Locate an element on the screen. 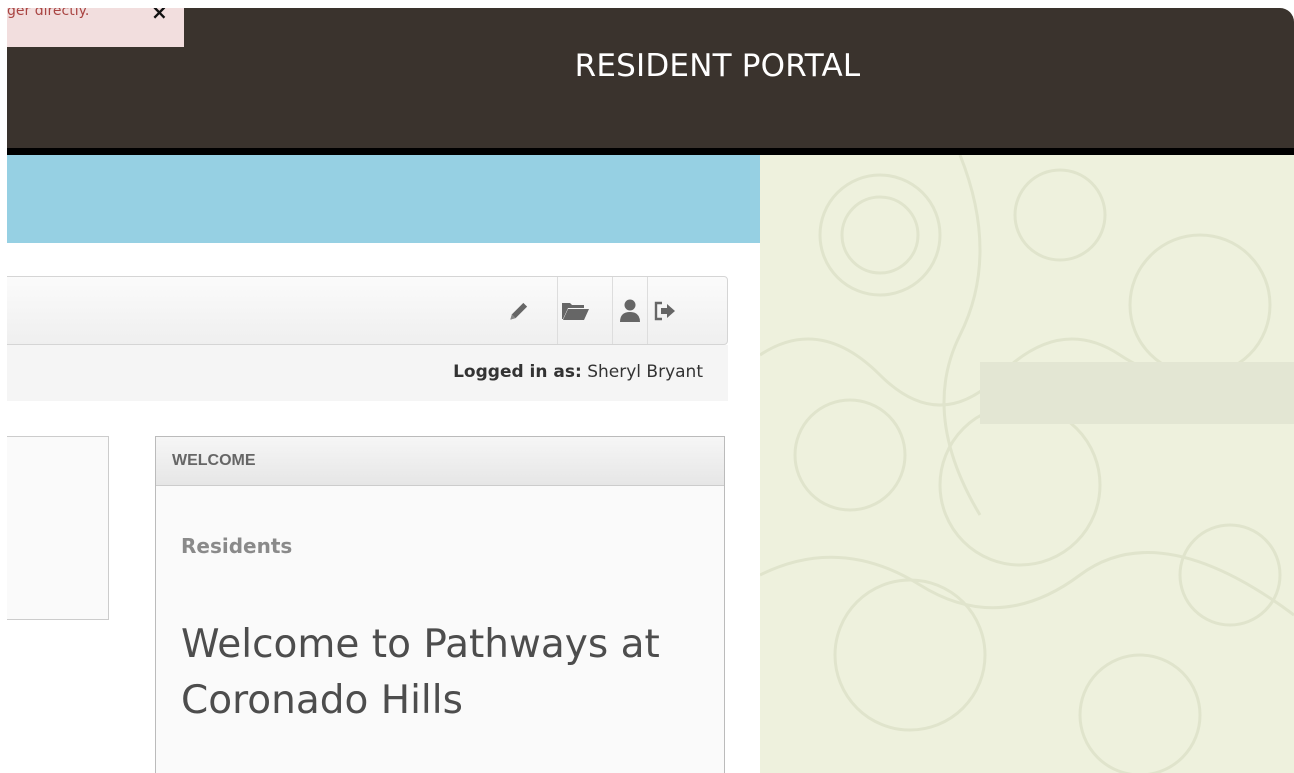 This screenshot has width=1294, height=773. logout-button is located at coordinates (664, 310).